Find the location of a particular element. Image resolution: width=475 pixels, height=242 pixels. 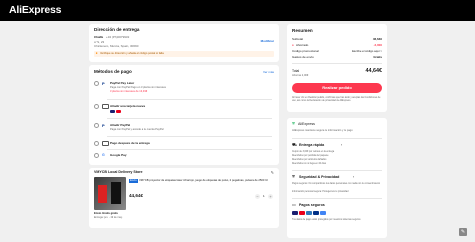

summary-row-value: 46,64€ is located at coordinates (377, 39).